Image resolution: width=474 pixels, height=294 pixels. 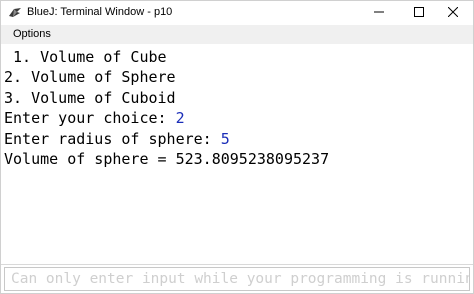 I want to click on close-button, so click(x=453, y=13).